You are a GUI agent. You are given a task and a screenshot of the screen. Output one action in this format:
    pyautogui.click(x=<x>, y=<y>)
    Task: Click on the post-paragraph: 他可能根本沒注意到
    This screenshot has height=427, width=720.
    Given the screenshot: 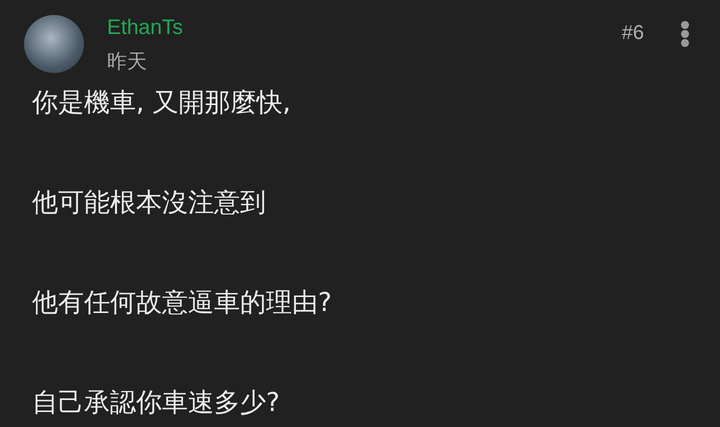 What is the action you would take?
    pyautogui.click(x=149, y=203)
    